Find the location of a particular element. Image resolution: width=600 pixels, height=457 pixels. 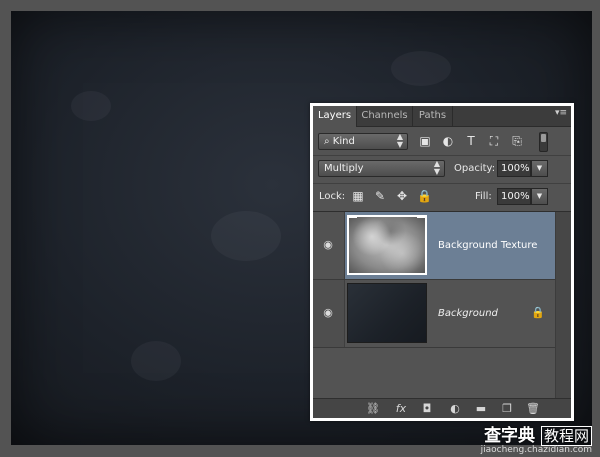

lock-label: Lock: is located at coordinates (332, 196).